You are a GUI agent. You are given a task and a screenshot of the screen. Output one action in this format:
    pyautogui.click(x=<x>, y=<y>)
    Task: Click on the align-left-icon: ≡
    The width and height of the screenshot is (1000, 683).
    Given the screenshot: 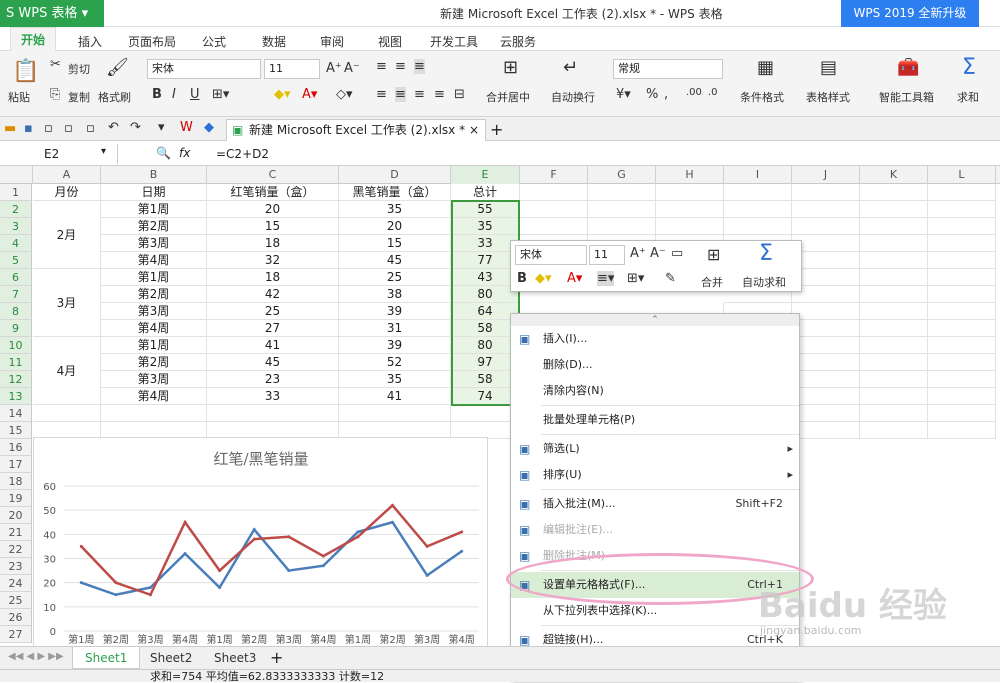 What is the action you would take?
    pyautogui.click(x=381, y=94)
    